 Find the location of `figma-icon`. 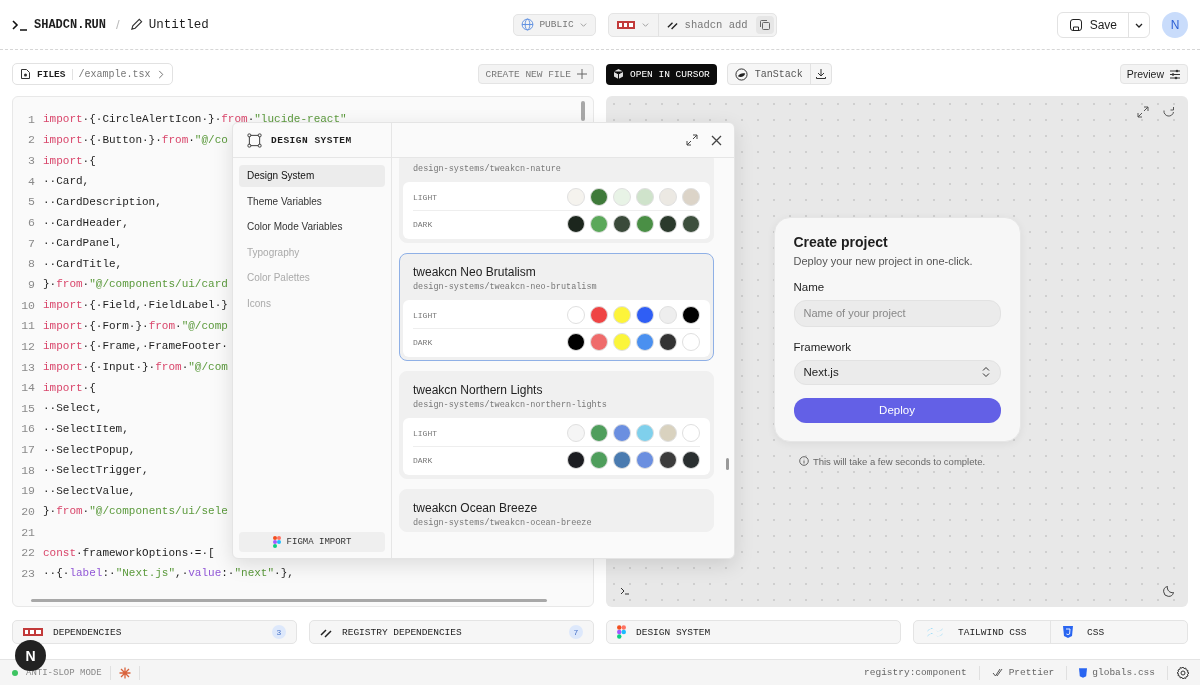

figma-icon is located at coordinates (276, 542).